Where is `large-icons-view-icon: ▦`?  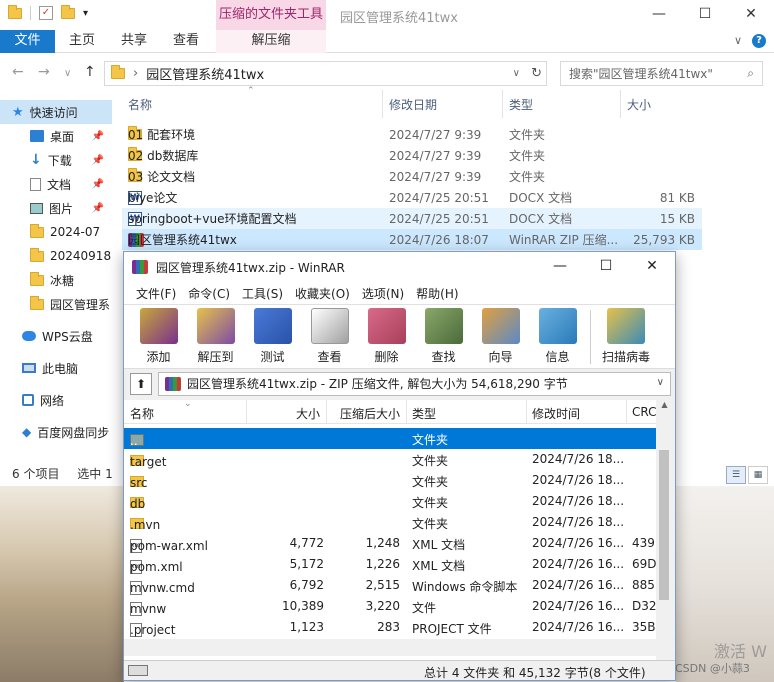 large-icons-view-icon: ▦ is located at coordinates (758, 475).